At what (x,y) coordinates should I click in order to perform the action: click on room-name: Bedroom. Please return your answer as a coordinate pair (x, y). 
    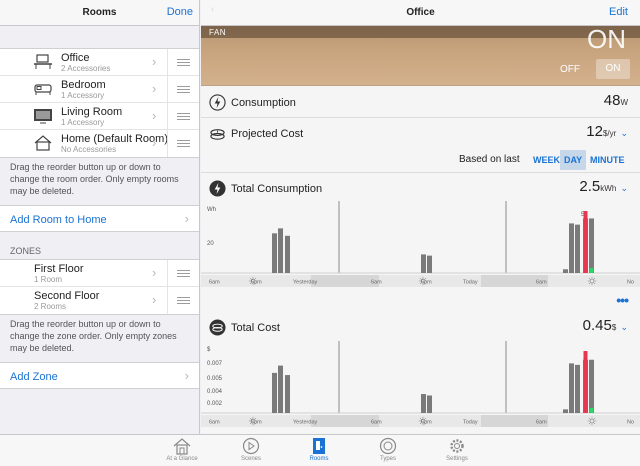
    Looking at the image, I should click on (83, 85).